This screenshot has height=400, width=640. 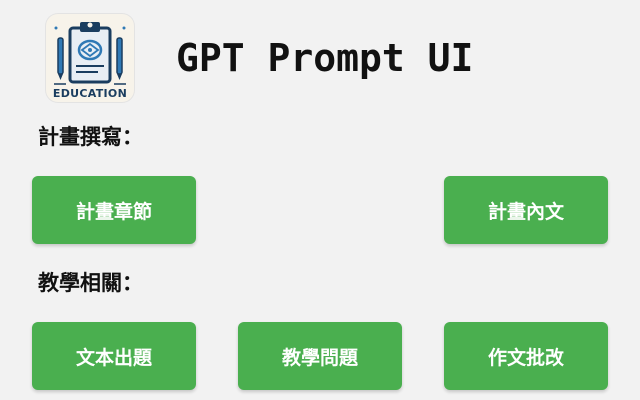 What do you see at coordinates (526, 356) in the screenshot?
I see `essay-grading-button: 作文批改` at bounding box center [526, 356].